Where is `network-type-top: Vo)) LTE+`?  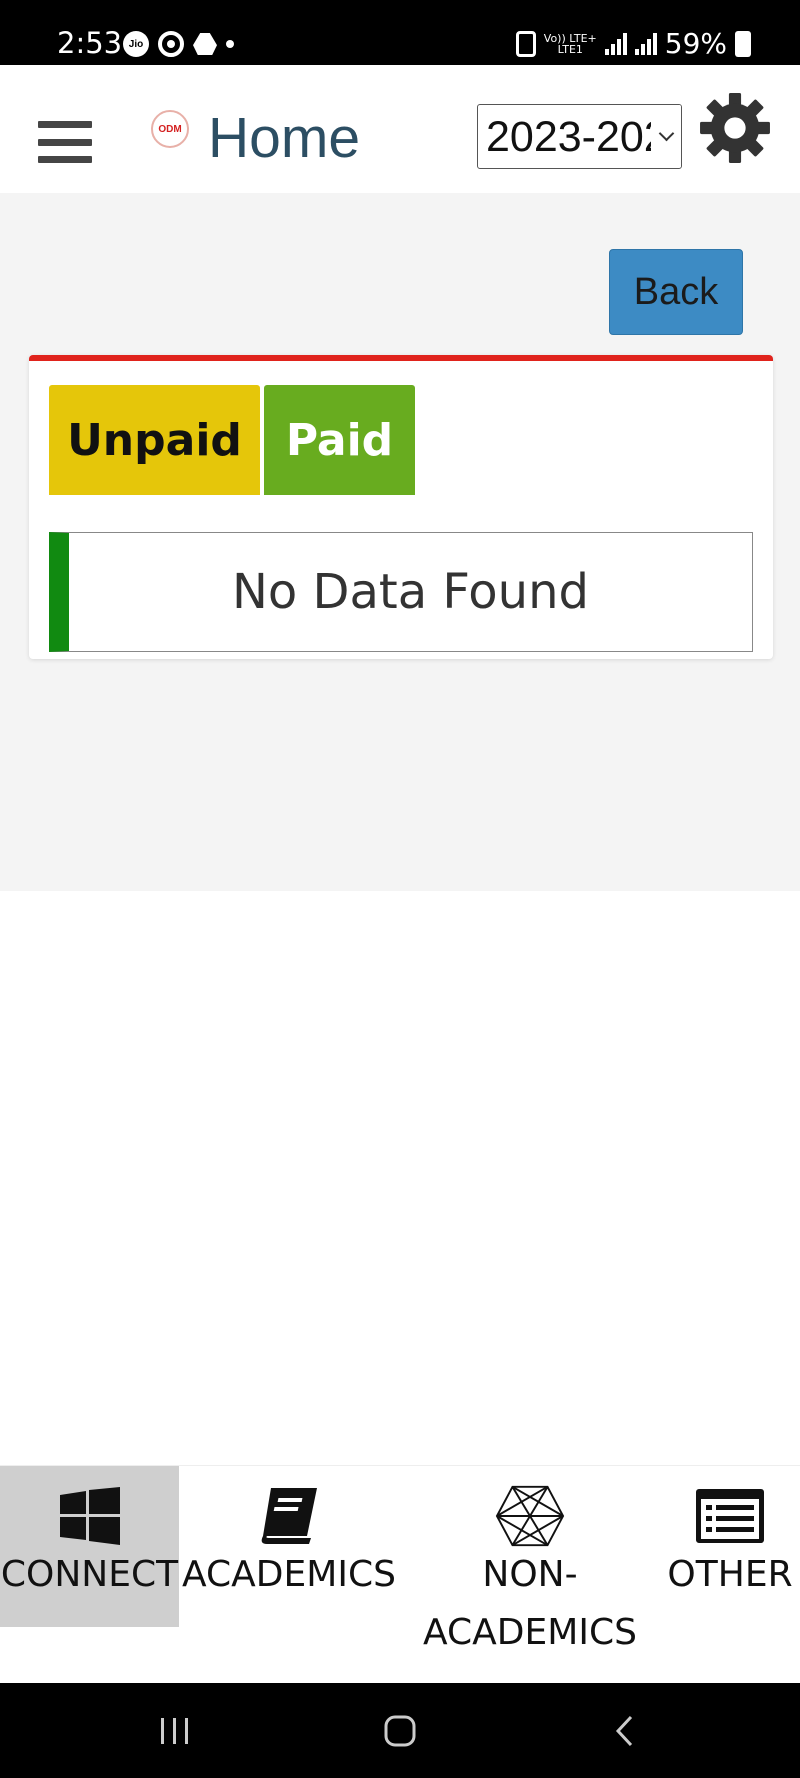 network-type-top: Vo)) LTE+ is located at coordinates (570, 38).